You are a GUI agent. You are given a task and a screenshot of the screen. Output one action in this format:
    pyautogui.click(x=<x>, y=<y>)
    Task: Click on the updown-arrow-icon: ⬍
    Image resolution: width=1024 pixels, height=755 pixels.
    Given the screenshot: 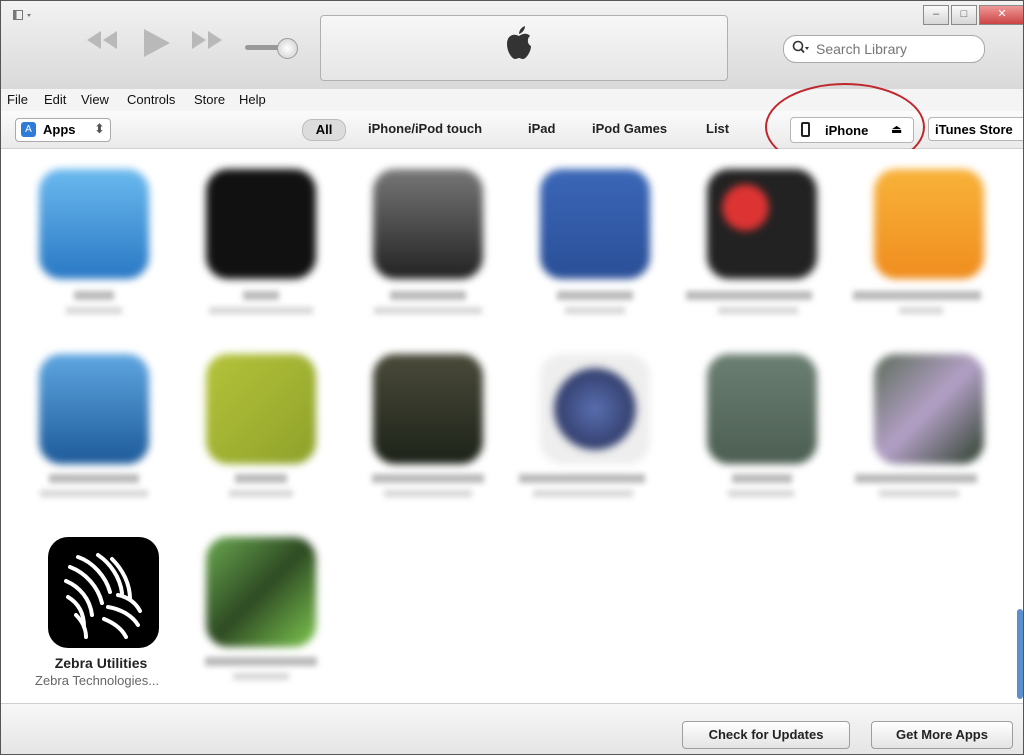 What is the action you would take?
    pyautogui.click(x=99, y=128)
    